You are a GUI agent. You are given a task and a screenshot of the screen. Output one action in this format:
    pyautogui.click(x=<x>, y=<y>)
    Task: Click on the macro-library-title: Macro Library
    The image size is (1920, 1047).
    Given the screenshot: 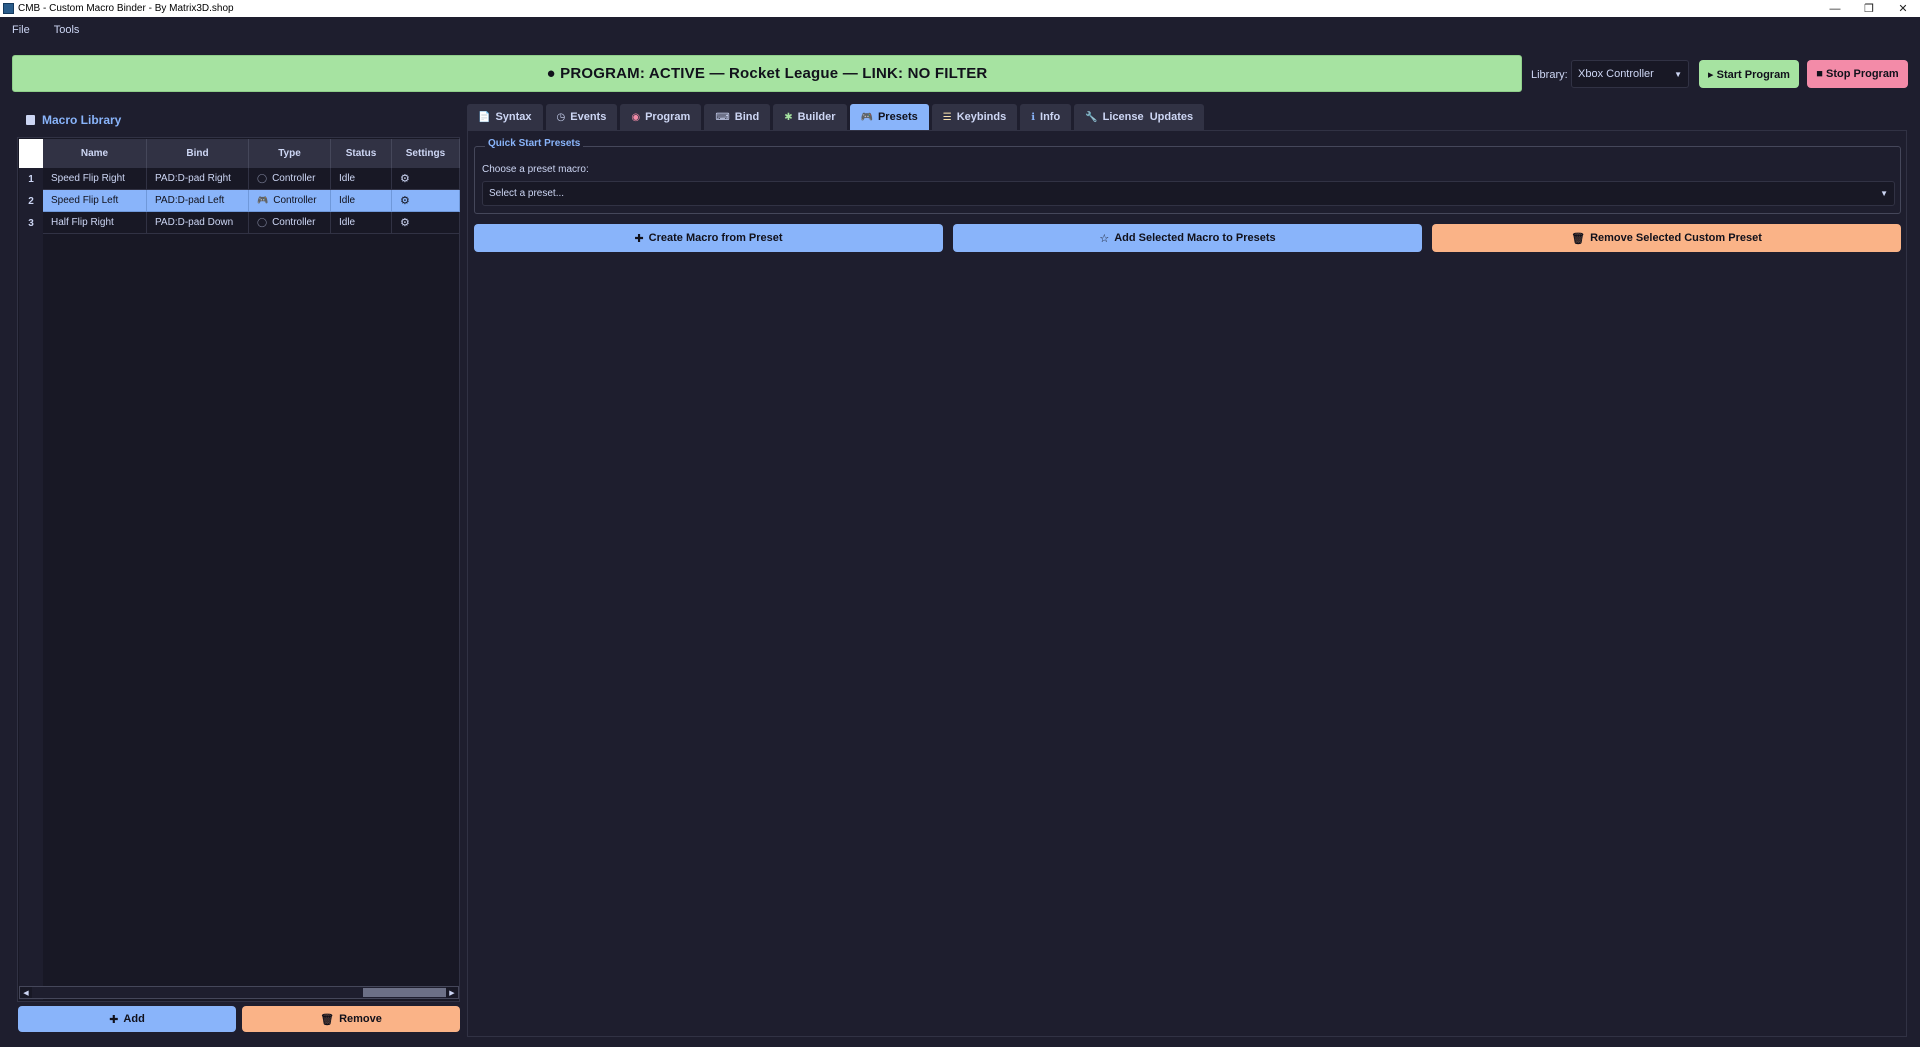 What is the action you would take?
    pyautogui.click(x=73, y=120)
    